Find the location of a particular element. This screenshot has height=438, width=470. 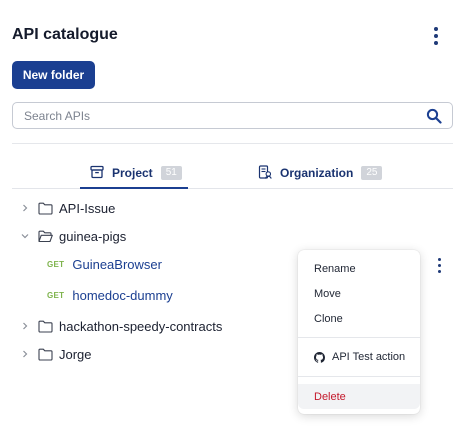

menu-item-rename: Rename is located at coordinates (359, 269).